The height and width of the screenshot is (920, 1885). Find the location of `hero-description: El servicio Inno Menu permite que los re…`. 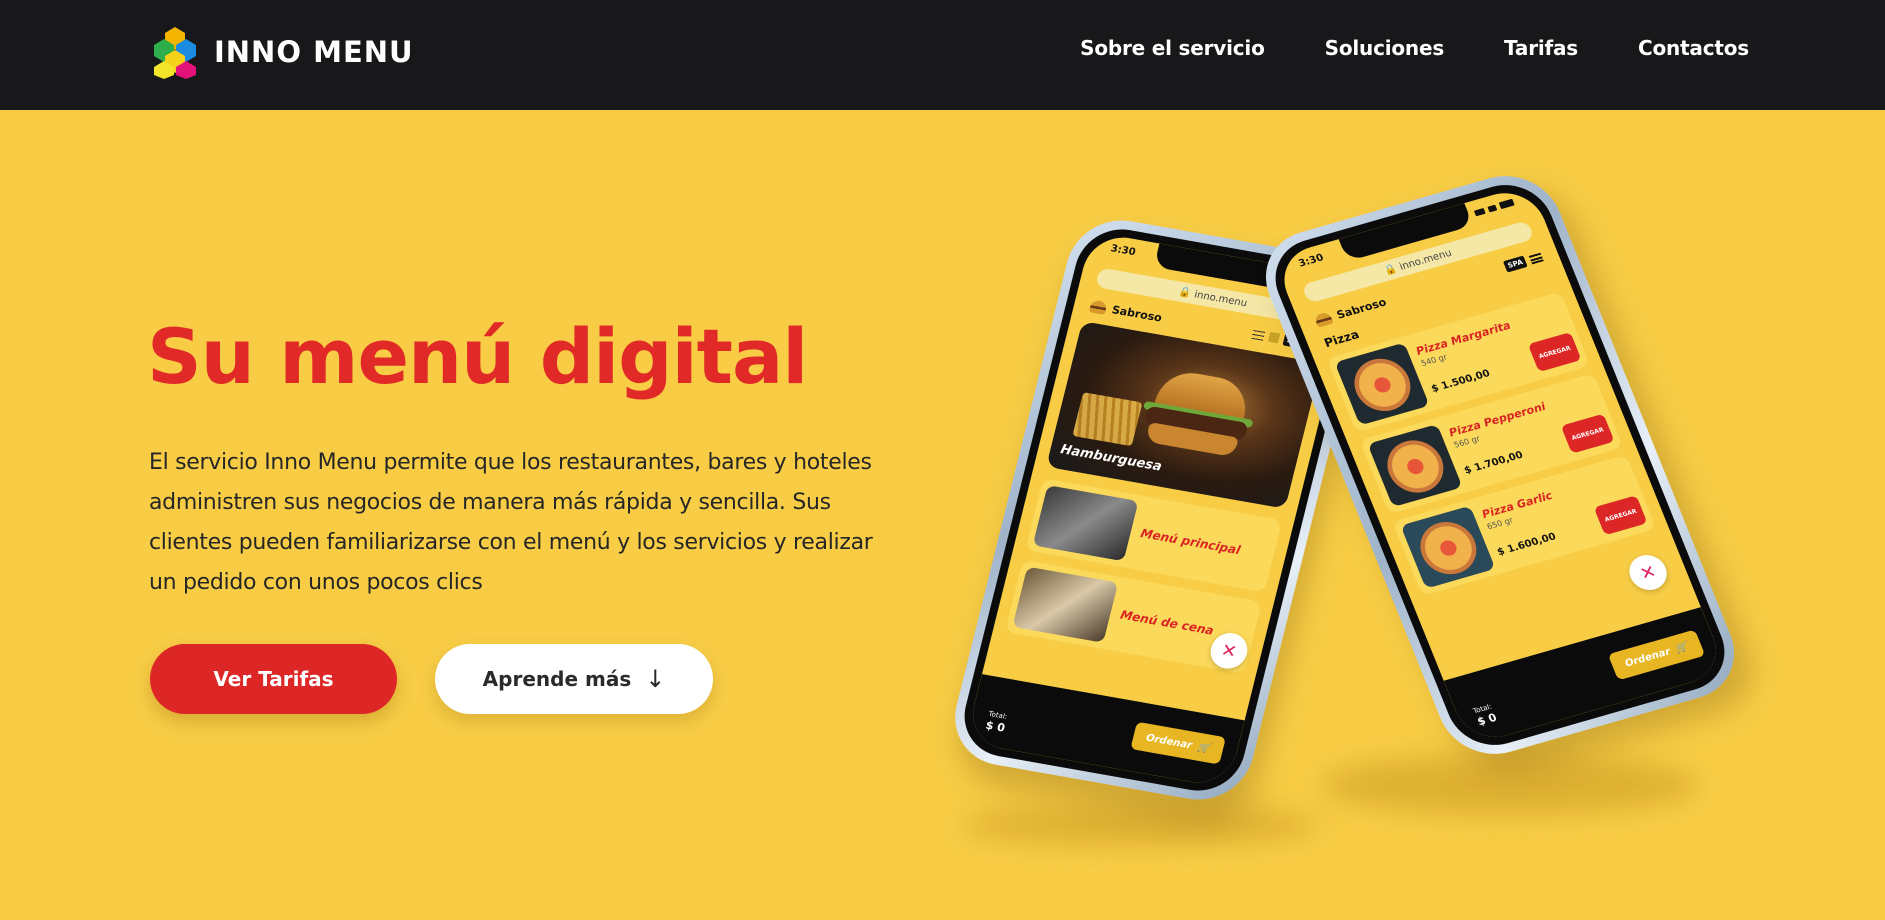

hero-description: El servicio Inno Menu permite que los re… is located at coordinates (511, 522).